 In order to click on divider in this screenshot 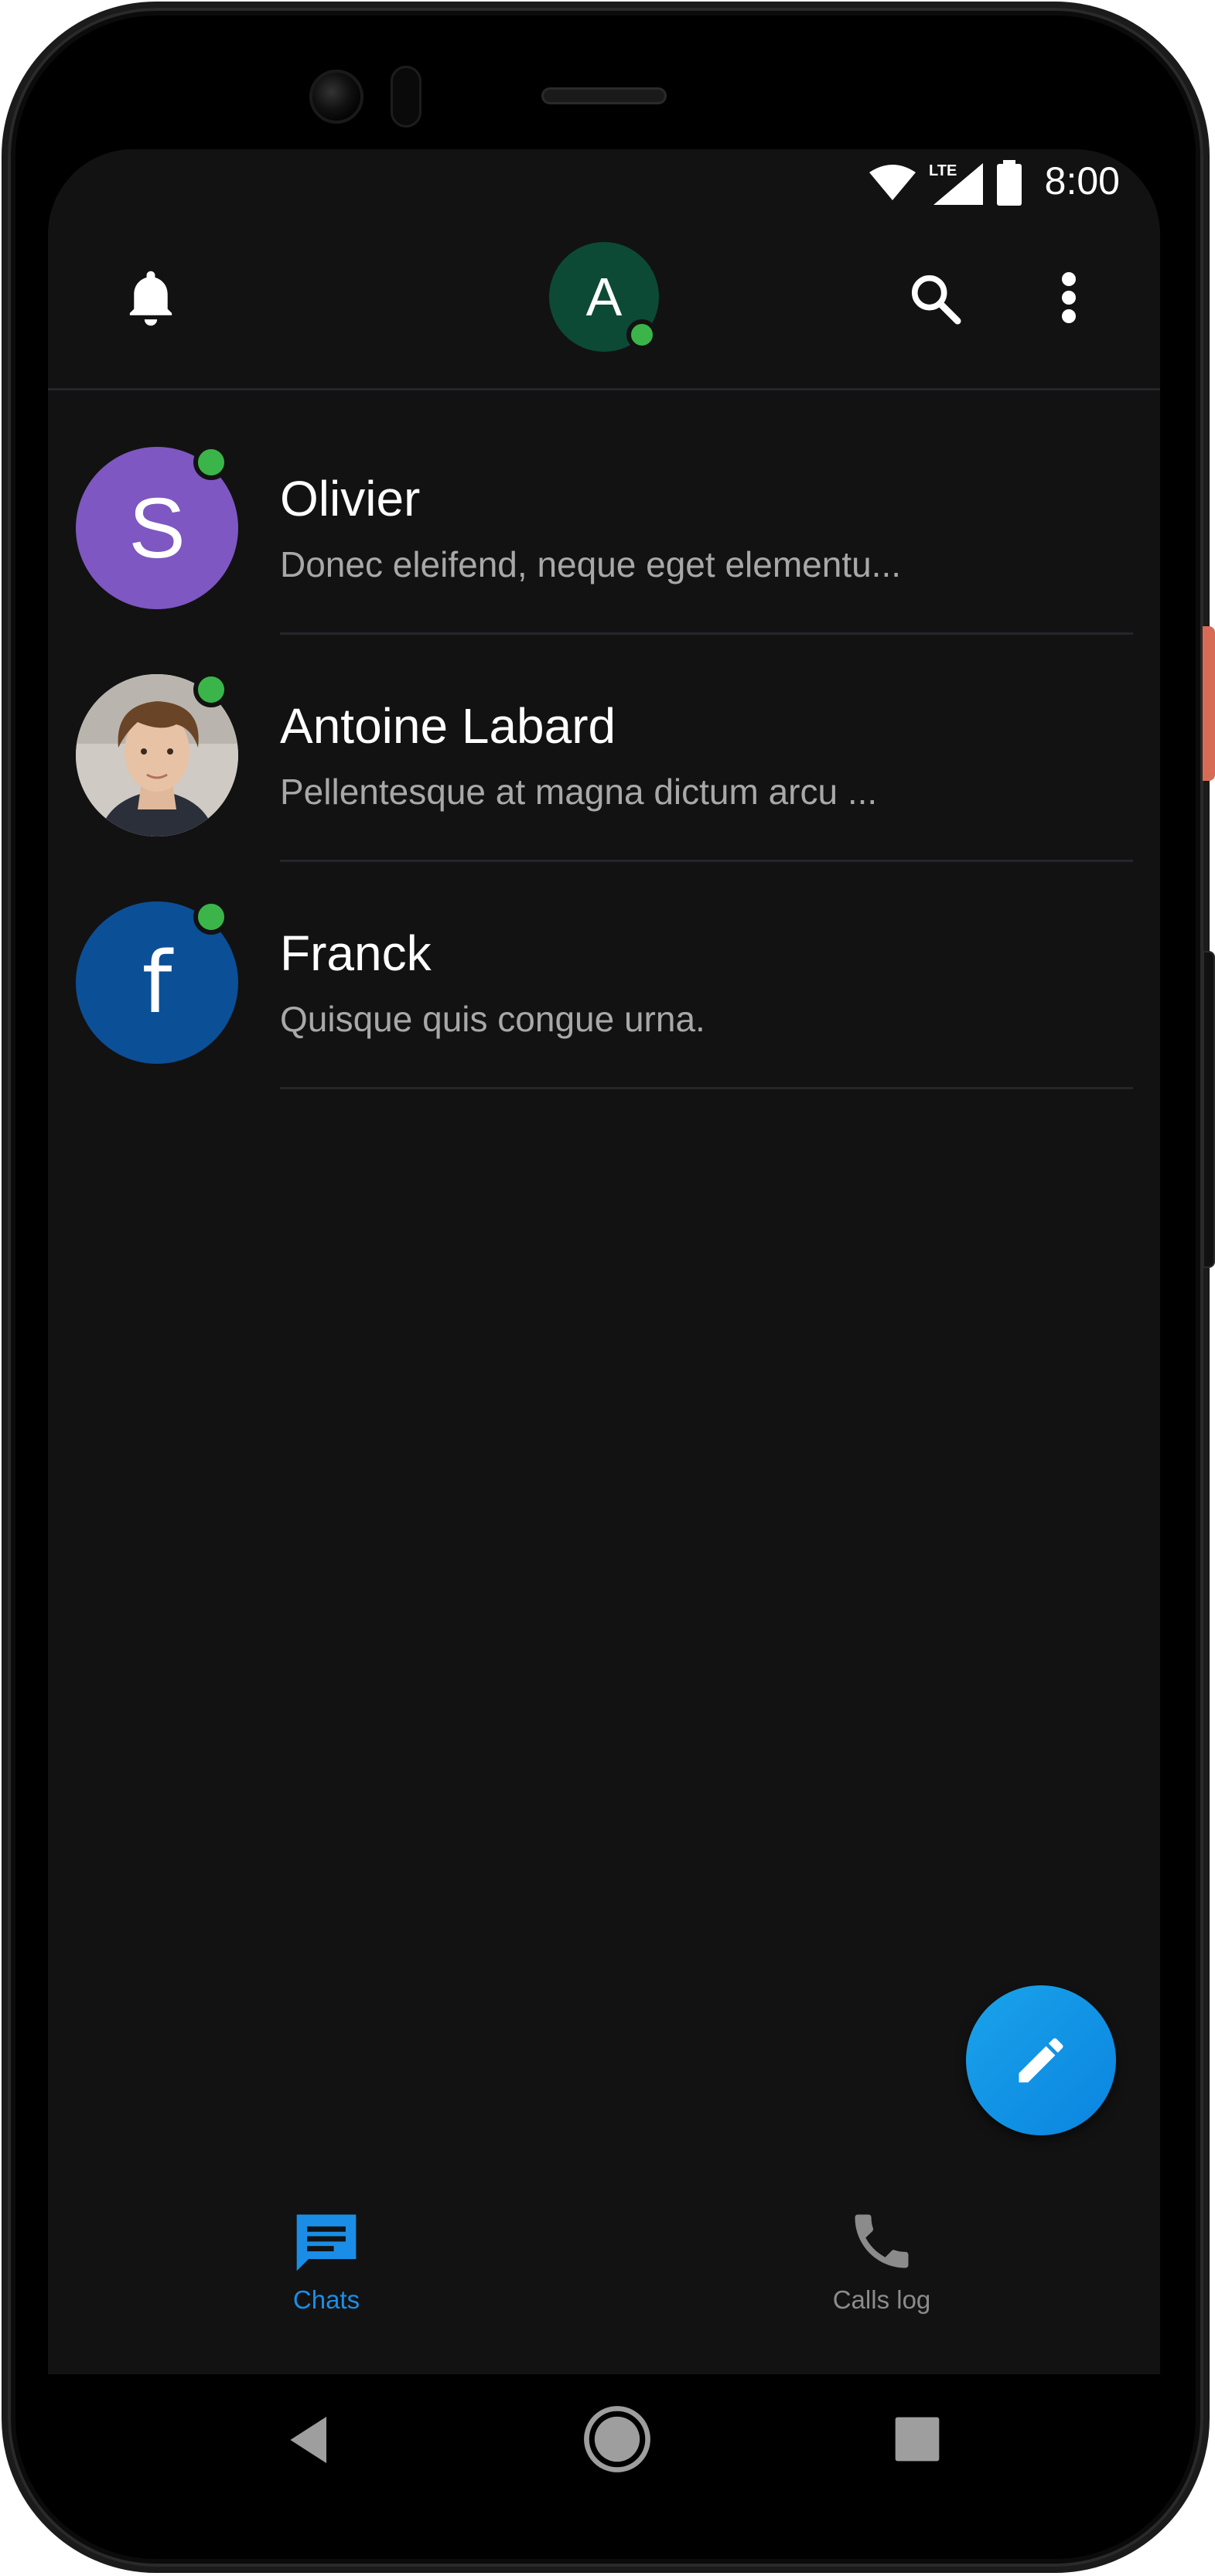, I will do `click(706, 1088)`.